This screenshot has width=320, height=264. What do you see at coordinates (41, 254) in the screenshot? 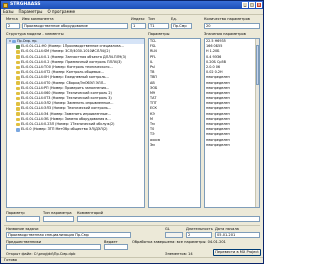
I see `open-file-text: Открыт файл: С:\prog\dd\Пр.Смр.dpb` at bounding box center [41, 254].